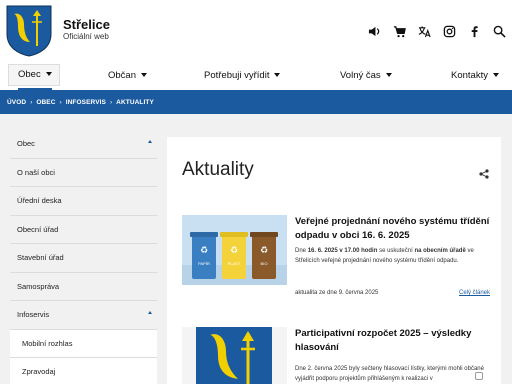 The height and width of the screenshot is (384, 512). What do you see at coordinates (38, 286) in the screenshot?
I see `sidebar-item-label: Samospráva` at bounding box center [38, 286].